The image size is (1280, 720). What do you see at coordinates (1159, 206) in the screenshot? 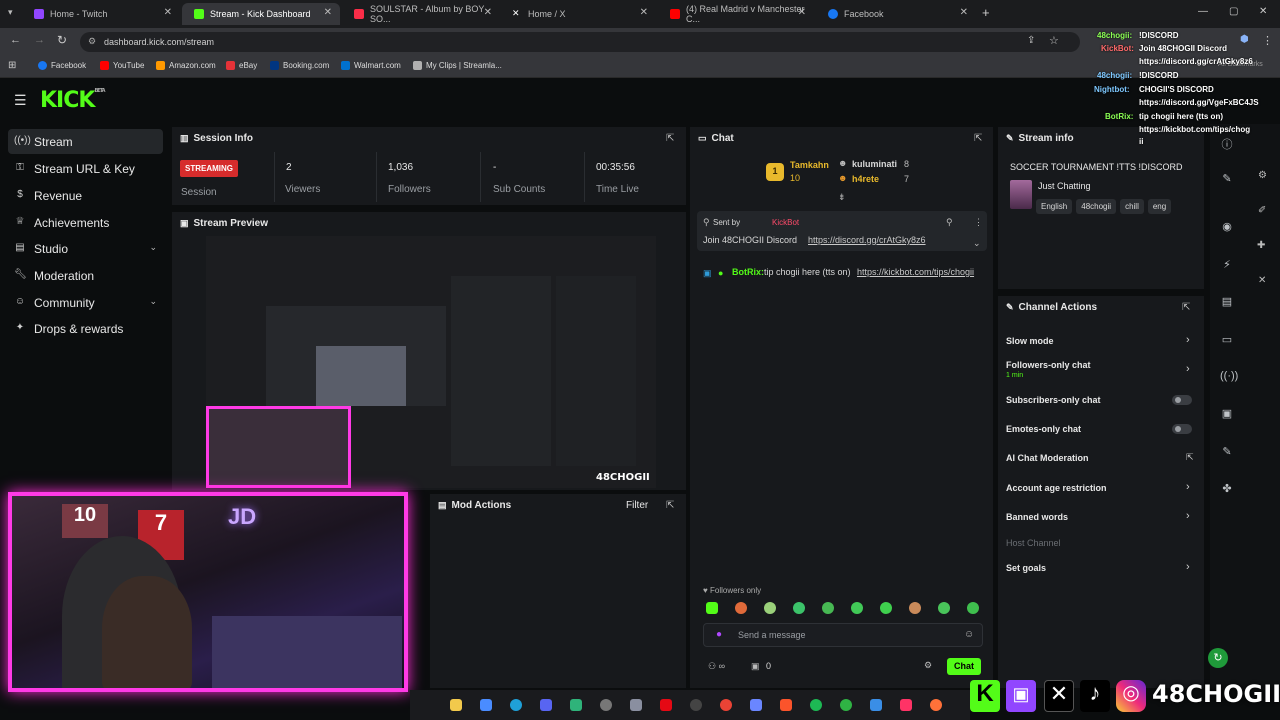
I see `tag: eng` at bounding box center [1159, 206].